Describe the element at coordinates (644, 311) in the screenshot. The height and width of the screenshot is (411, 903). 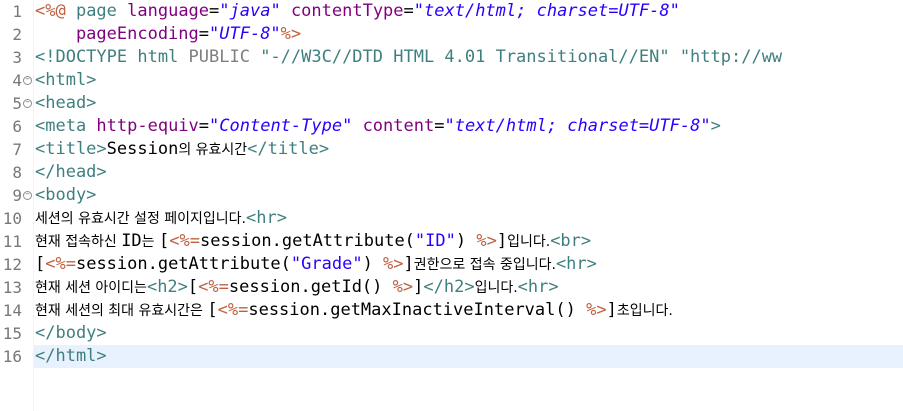
I see `code-token: 초입니다.` at that location.